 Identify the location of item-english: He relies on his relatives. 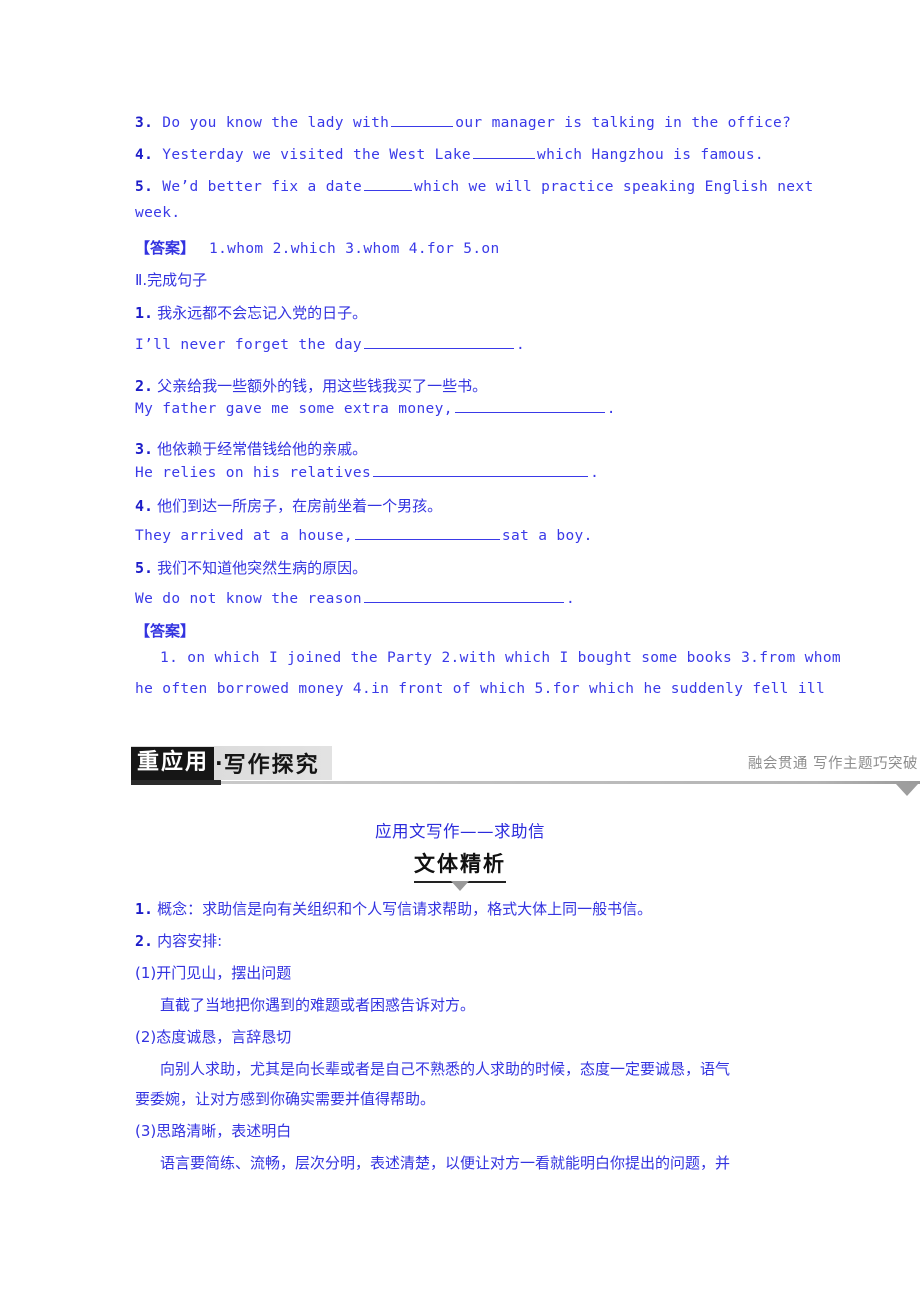
(253, 472).